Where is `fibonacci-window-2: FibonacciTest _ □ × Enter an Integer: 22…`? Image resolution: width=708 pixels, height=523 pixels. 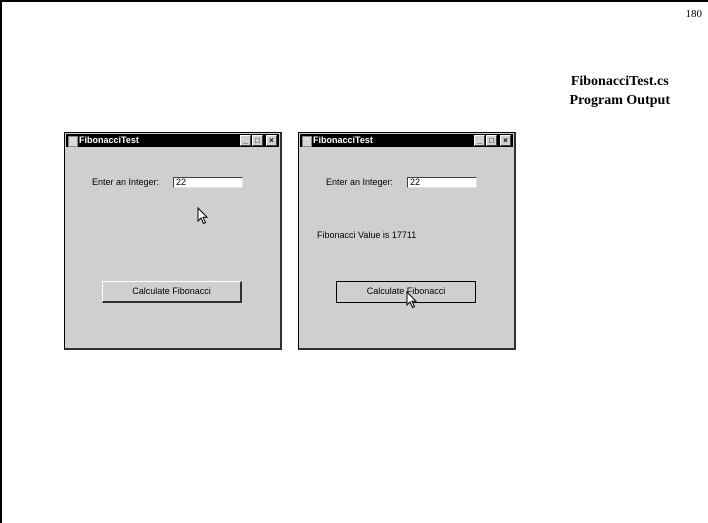
fibonacci-window-2: FibonacciTest _ □ × Enter an Integer: 22… is located at coordinates (407, 241).